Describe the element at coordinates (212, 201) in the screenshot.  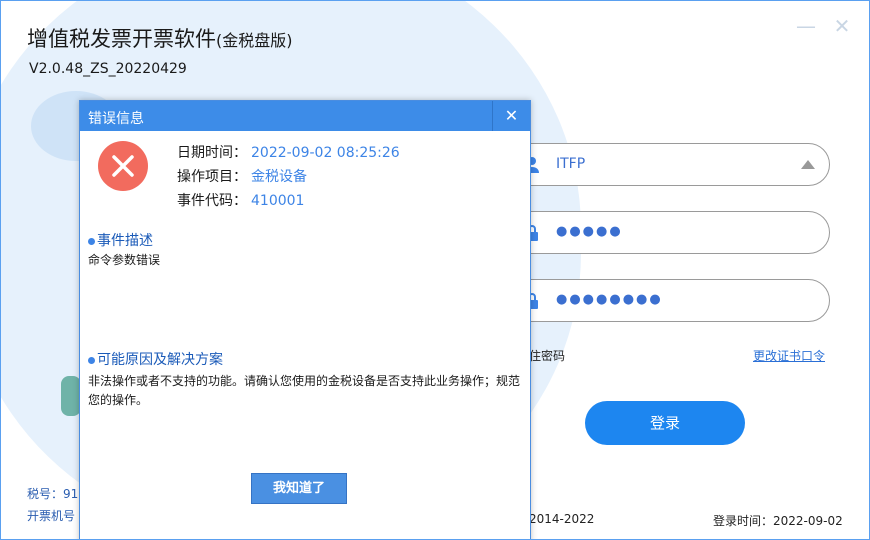
I see `event-code-label: 事件代码：` at that location.